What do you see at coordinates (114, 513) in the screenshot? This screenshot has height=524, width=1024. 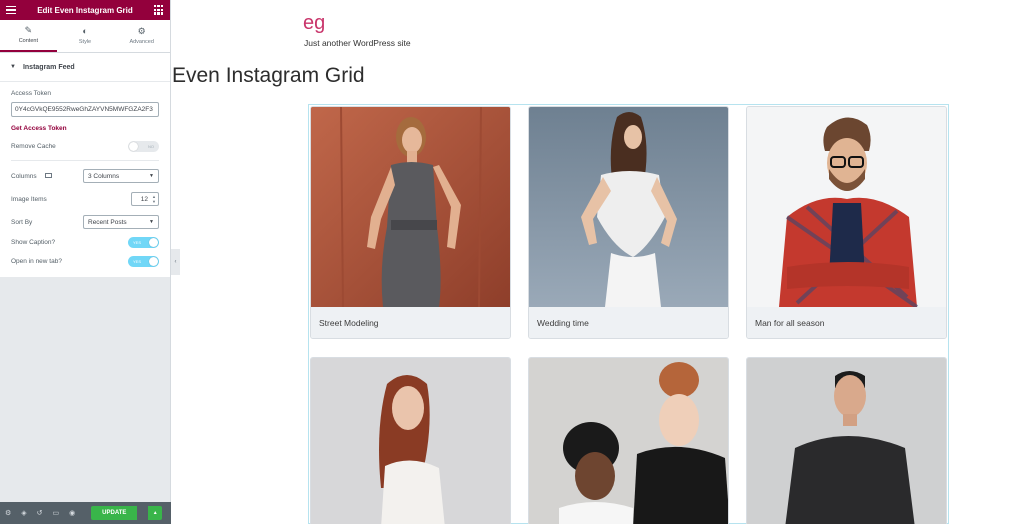 I see `update-button: UPDATE` at bounding box center [114, 513].